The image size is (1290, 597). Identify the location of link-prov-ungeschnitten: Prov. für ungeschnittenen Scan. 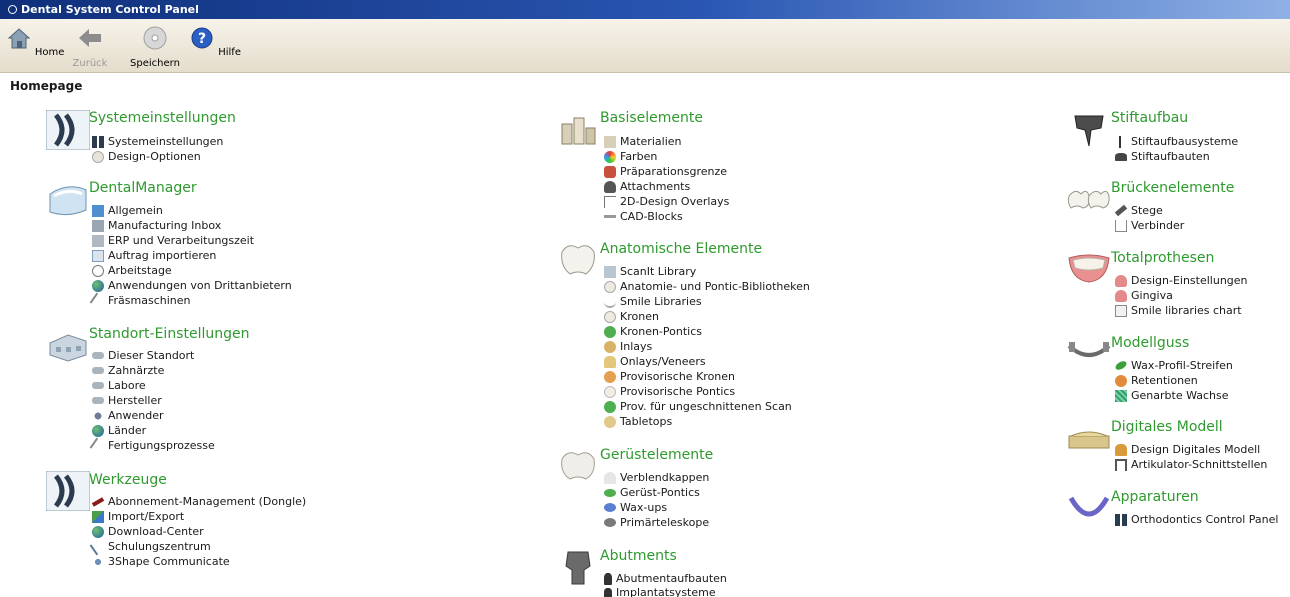
(698, 406).